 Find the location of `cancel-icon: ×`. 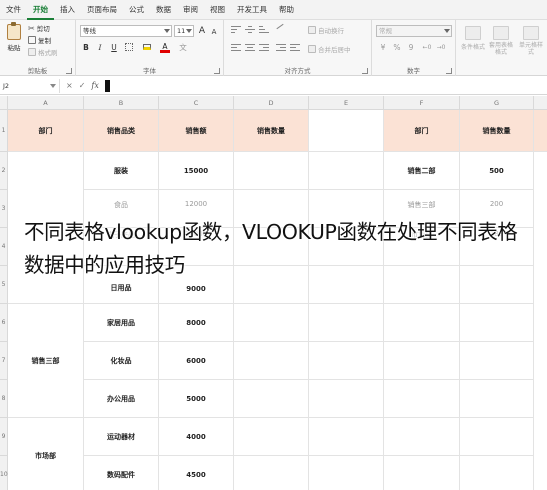

cancel-icon: × is located at coordinates (69, 85).